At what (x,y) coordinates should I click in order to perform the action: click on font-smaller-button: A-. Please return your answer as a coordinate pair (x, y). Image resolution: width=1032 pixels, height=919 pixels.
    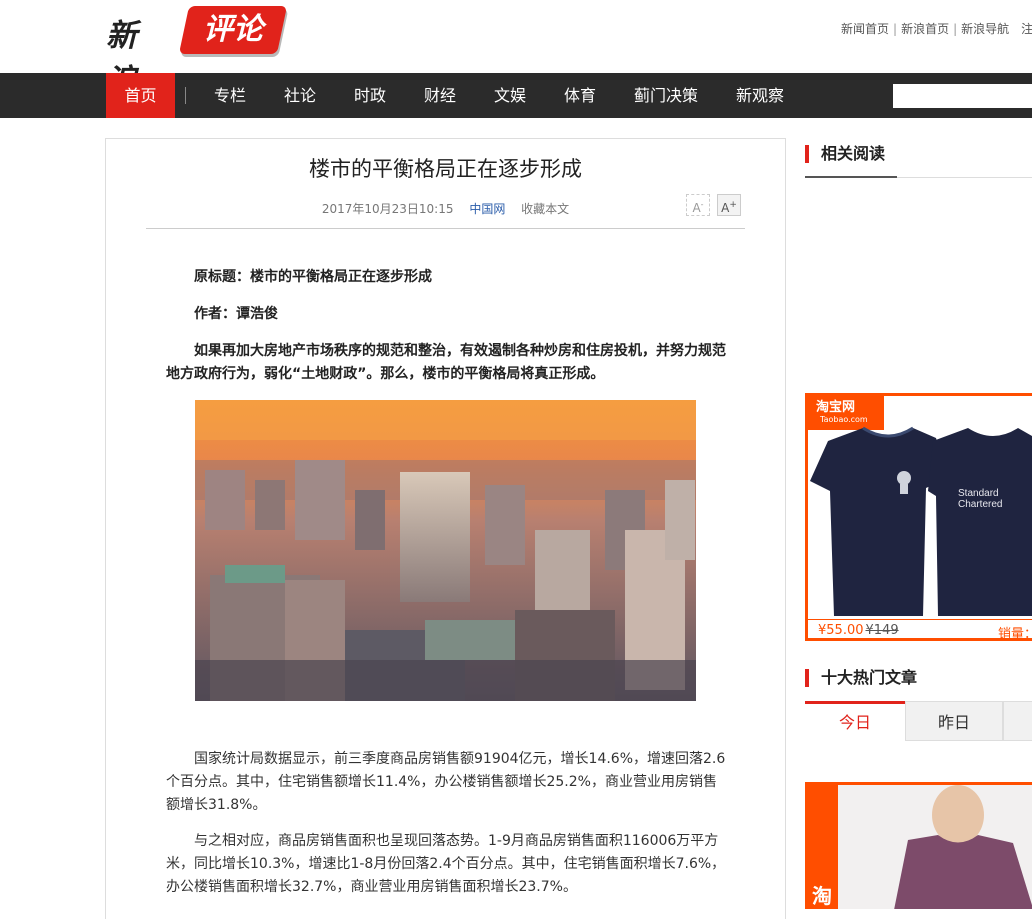
    Looking at the image, I should click on (698, 205).